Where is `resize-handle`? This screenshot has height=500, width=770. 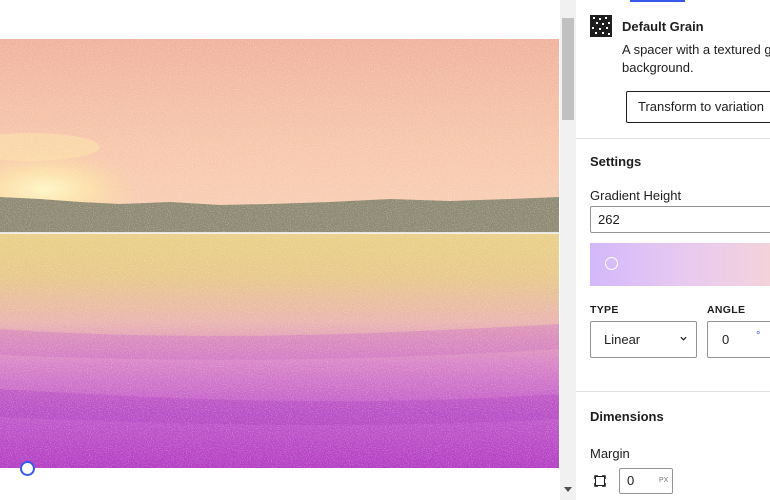 resize-handle is located at coordinates (27, 468).